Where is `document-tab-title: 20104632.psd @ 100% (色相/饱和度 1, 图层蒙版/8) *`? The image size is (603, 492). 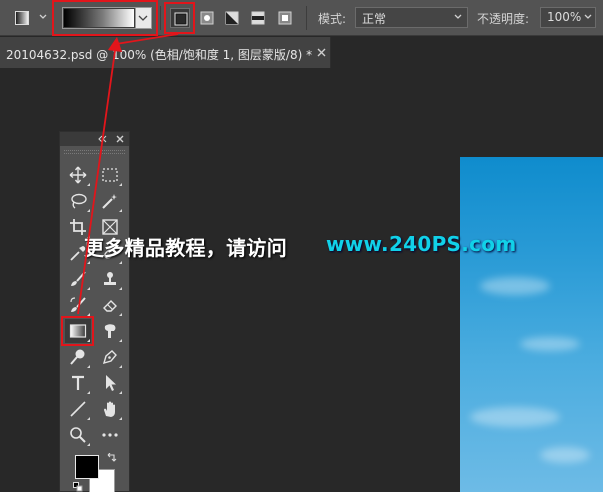 document-tab-title: 20104632.psd @ 100% (色相/饱和度 1, 图层蒙版/8) * is located at coordinates (159, 55).